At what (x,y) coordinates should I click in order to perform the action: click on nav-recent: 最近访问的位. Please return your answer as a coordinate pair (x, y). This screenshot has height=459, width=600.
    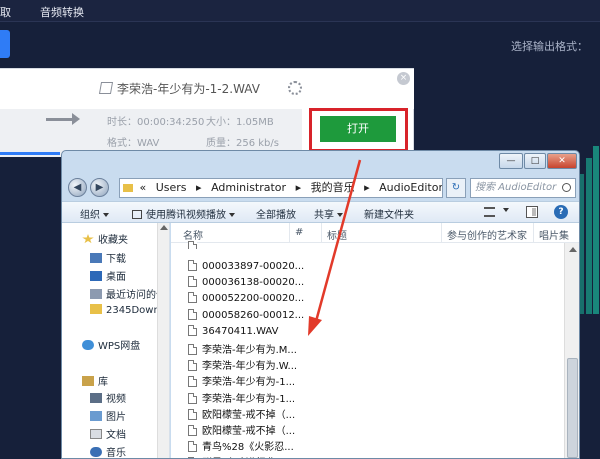
    Looking at the image, I should click on (128, 294).